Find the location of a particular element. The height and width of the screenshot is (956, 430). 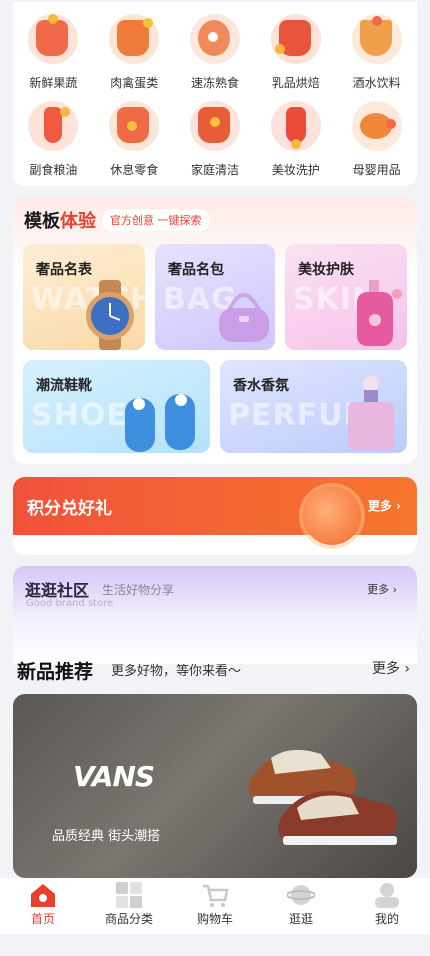

perfume-icon is located at coordinates (371, 413).